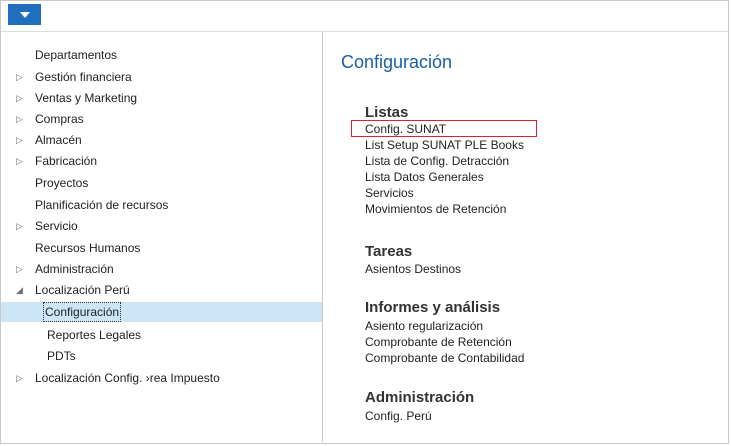  What do you see at coordinates (56, 226) in the screenshot?
I see `nav-item-label: Servicio` at bounding box center [56, 226].